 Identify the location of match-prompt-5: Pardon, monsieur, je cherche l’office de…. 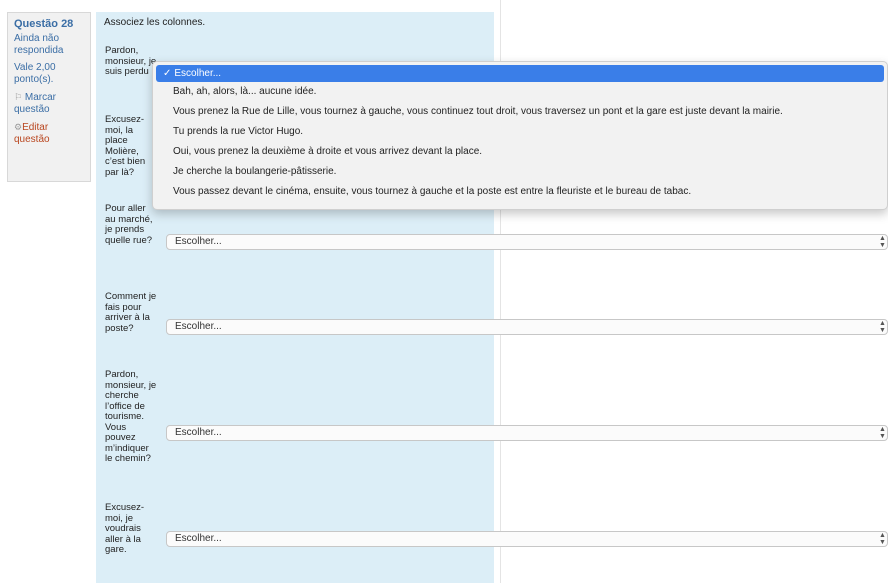
(131, 416).